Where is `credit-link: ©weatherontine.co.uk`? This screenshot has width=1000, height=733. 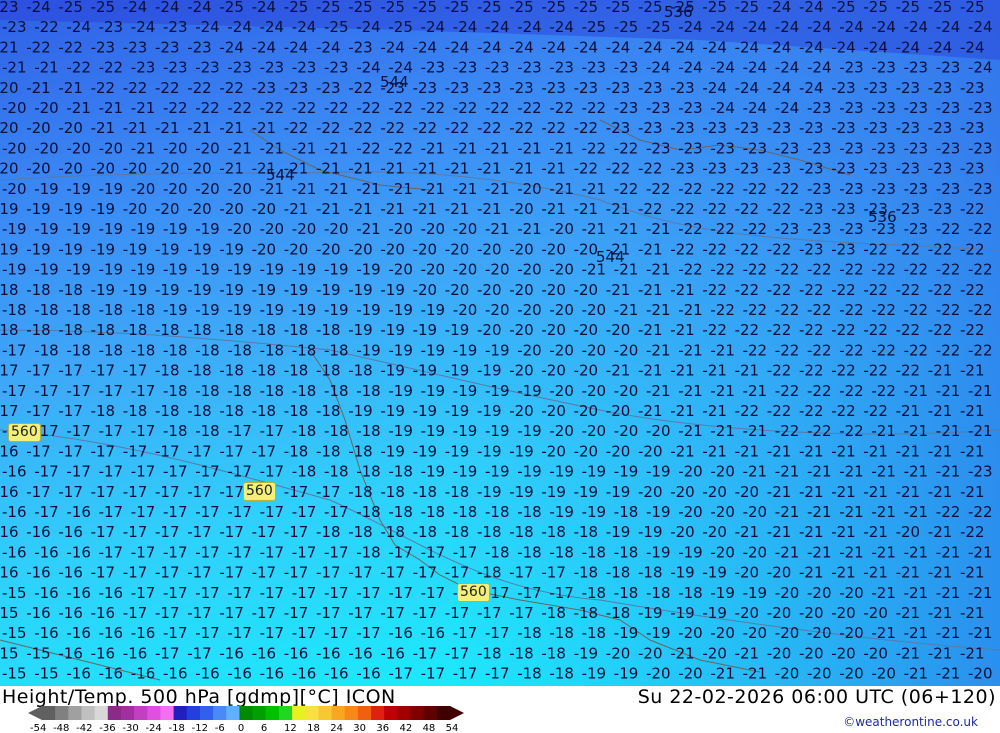 credit-link: ©weatherontine.co.uk is located at coordinates (910, 722).